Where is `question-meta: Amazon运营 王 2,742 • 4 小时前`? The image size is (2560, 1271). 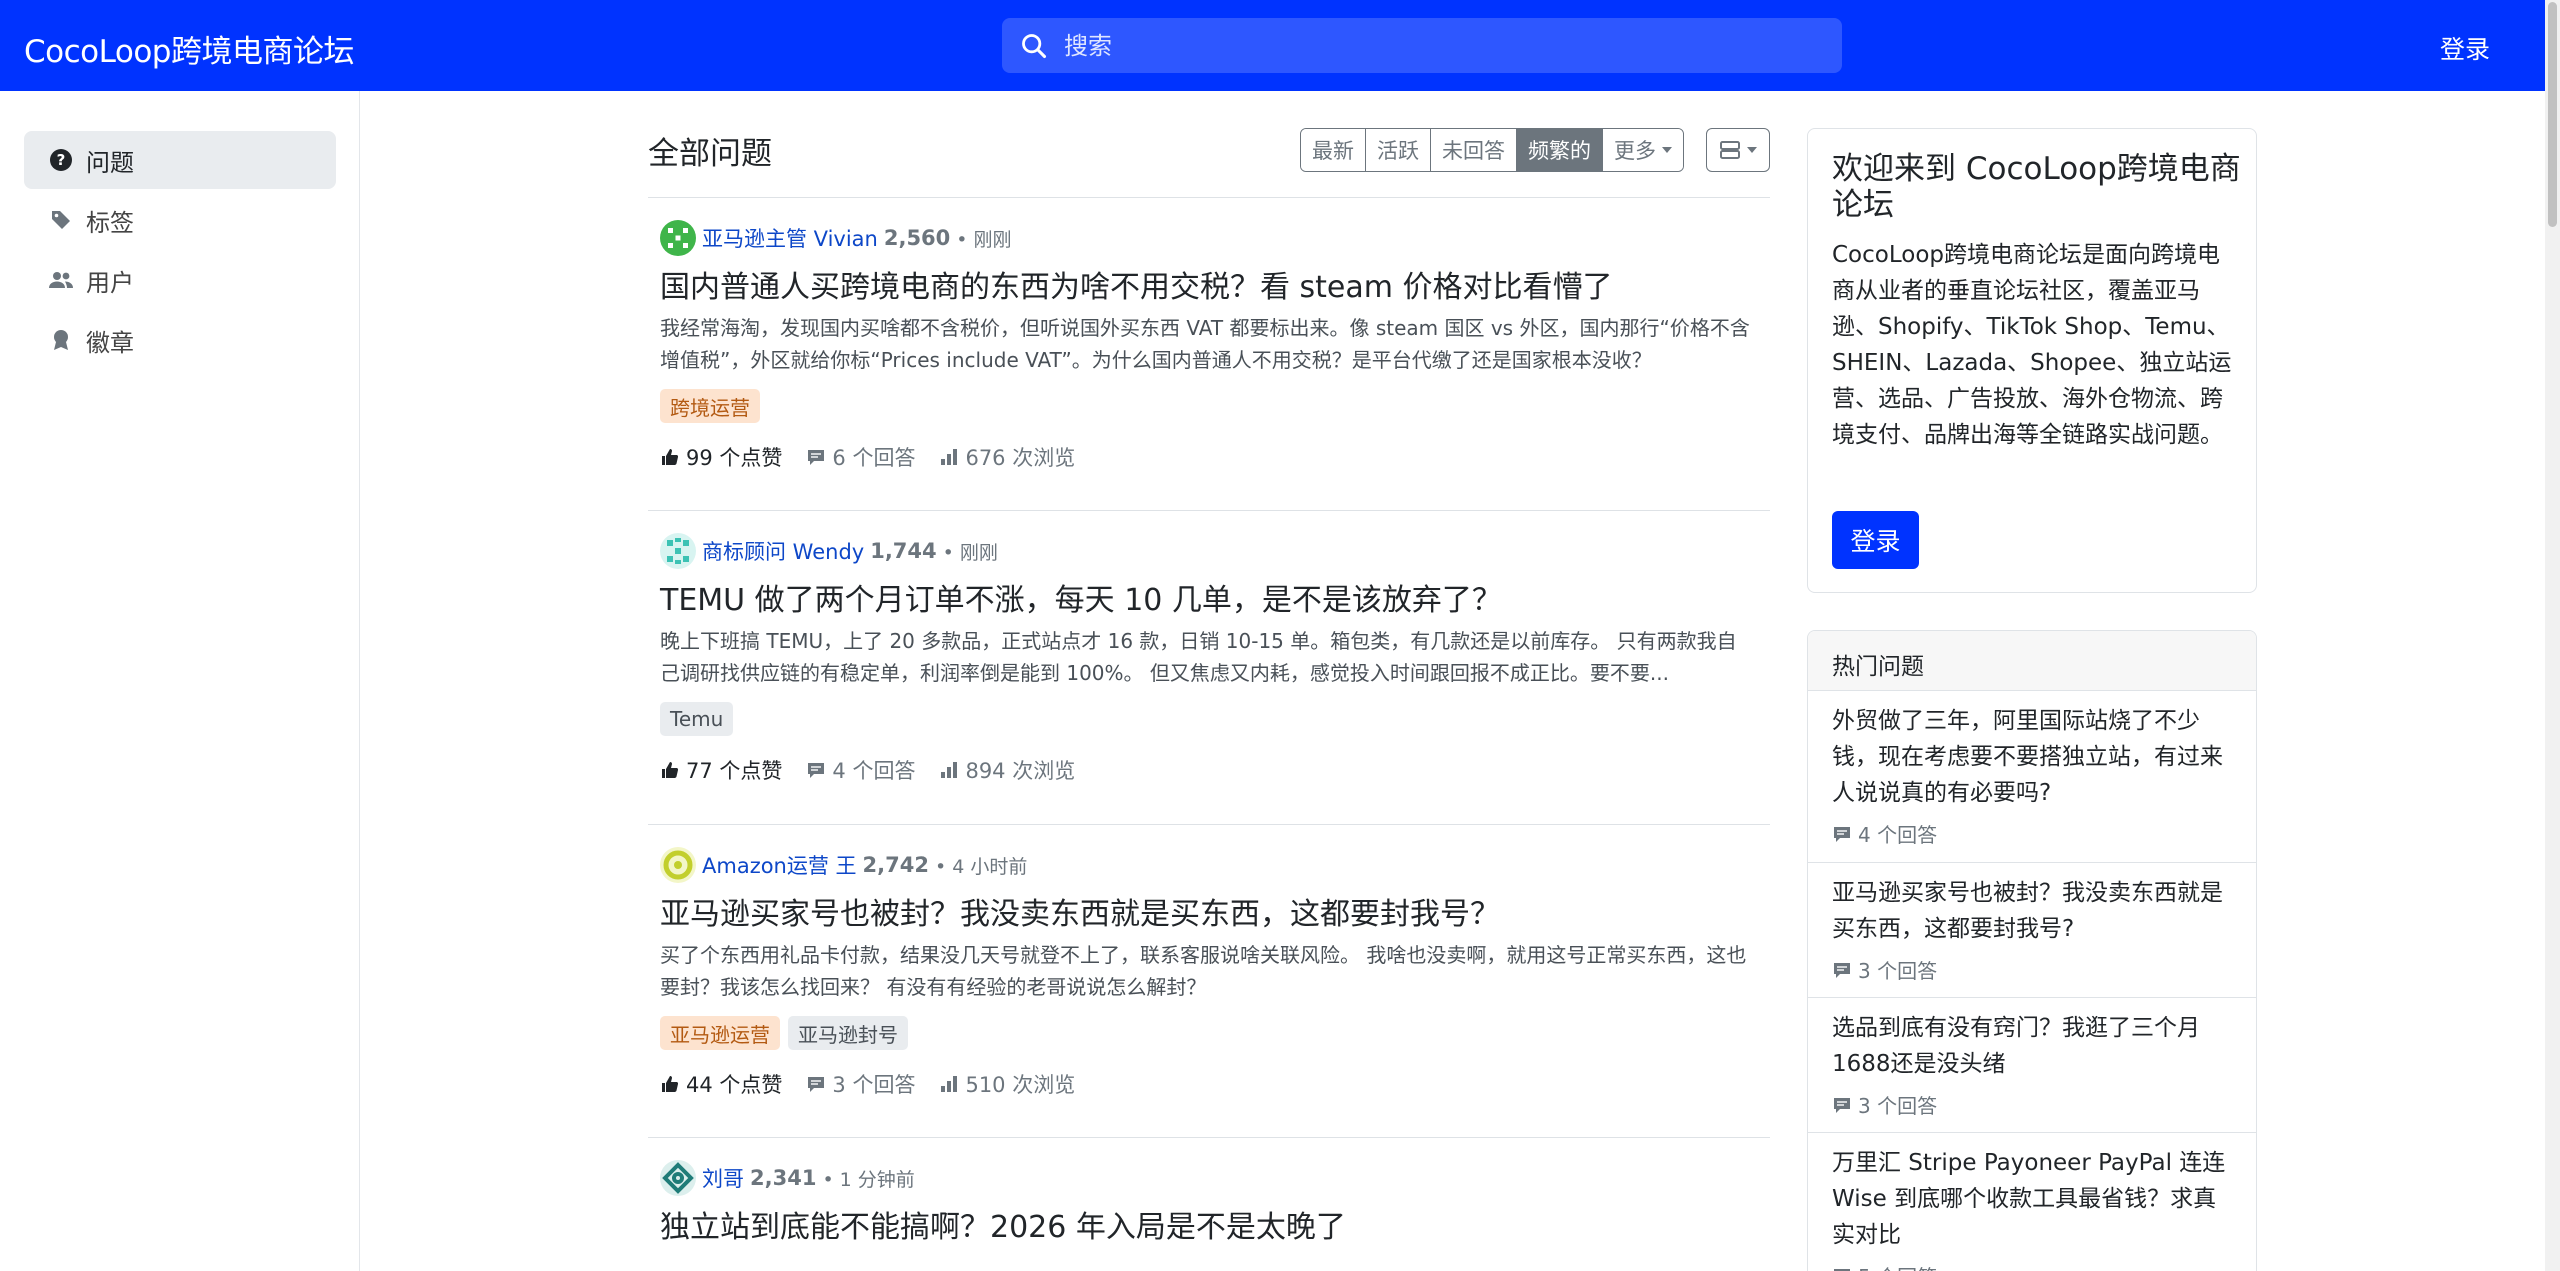
question-meta: Amazon运营 王 2,742 • 4 小时前 is located at coordinates (843, 865).